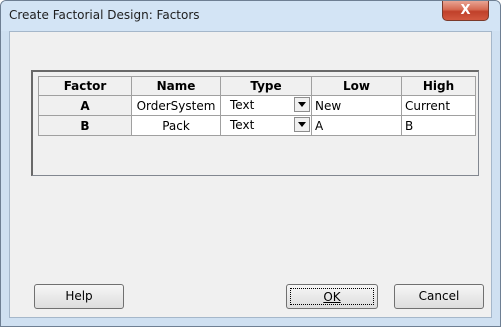 The width and height of the screenshot is (501, 327). What do you see at coordinates (438, 125) in the screenshot?
I see `high-cell: B` at bounding box center [438, 125].